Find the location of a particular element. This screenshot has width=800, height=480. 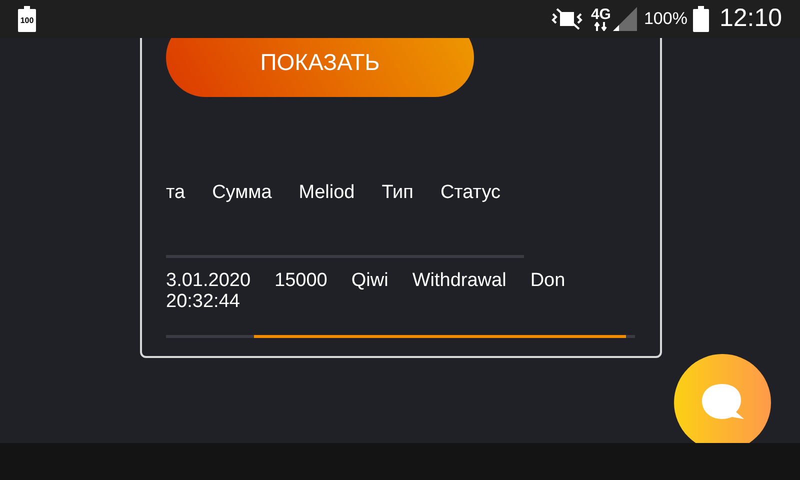

transaction-value: Withdrawal is located at coordinates (459, 281).